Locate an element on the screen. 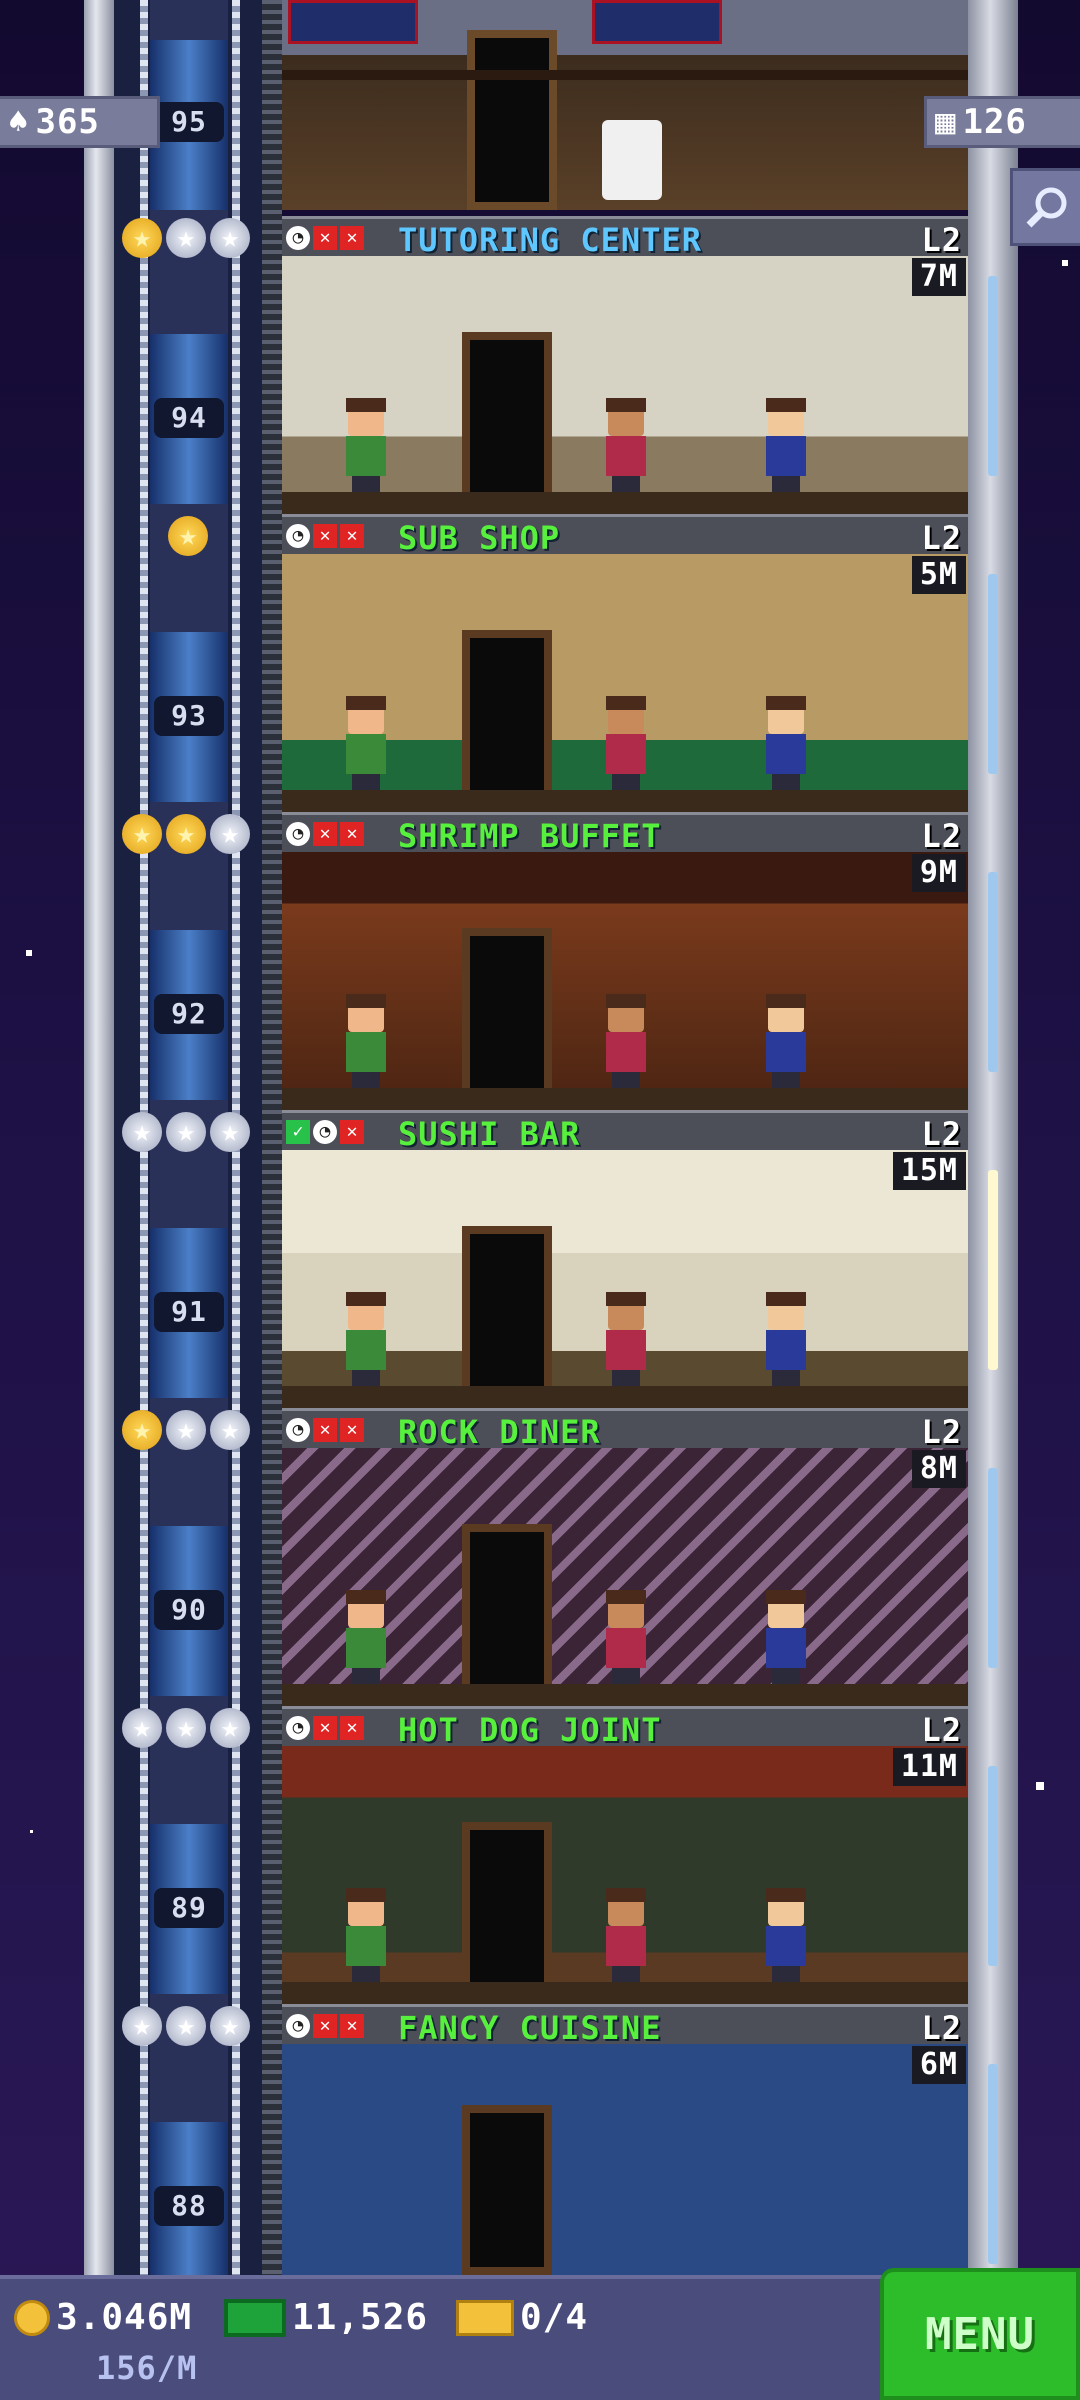 The width and height of the screenshot is (1080, 2400). floor-92: ◔ ✕ ✕ SHRIMP BUFFET L2 9M is located at coordinates (625, 961).